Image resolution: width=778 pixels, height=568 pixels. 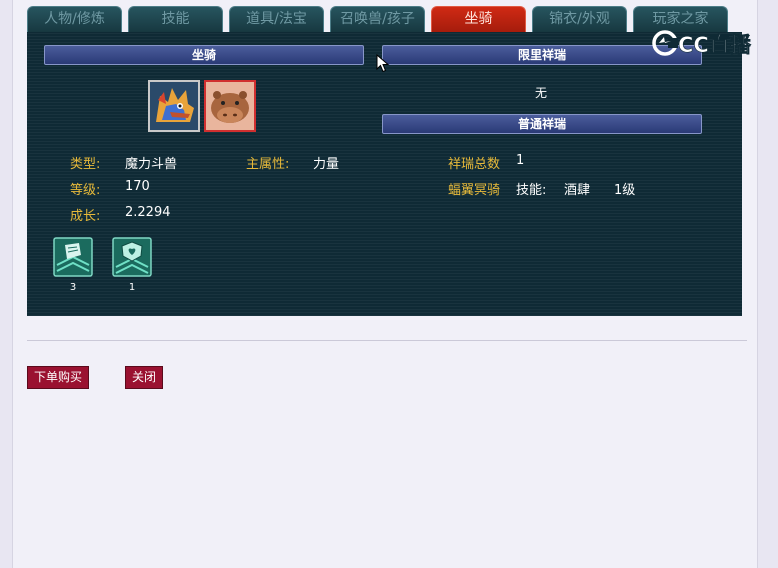 What do you see at coordinates (715, 45) in the screenshot?
I see `svg-text: CC直播` at bounding box center [715, 45].